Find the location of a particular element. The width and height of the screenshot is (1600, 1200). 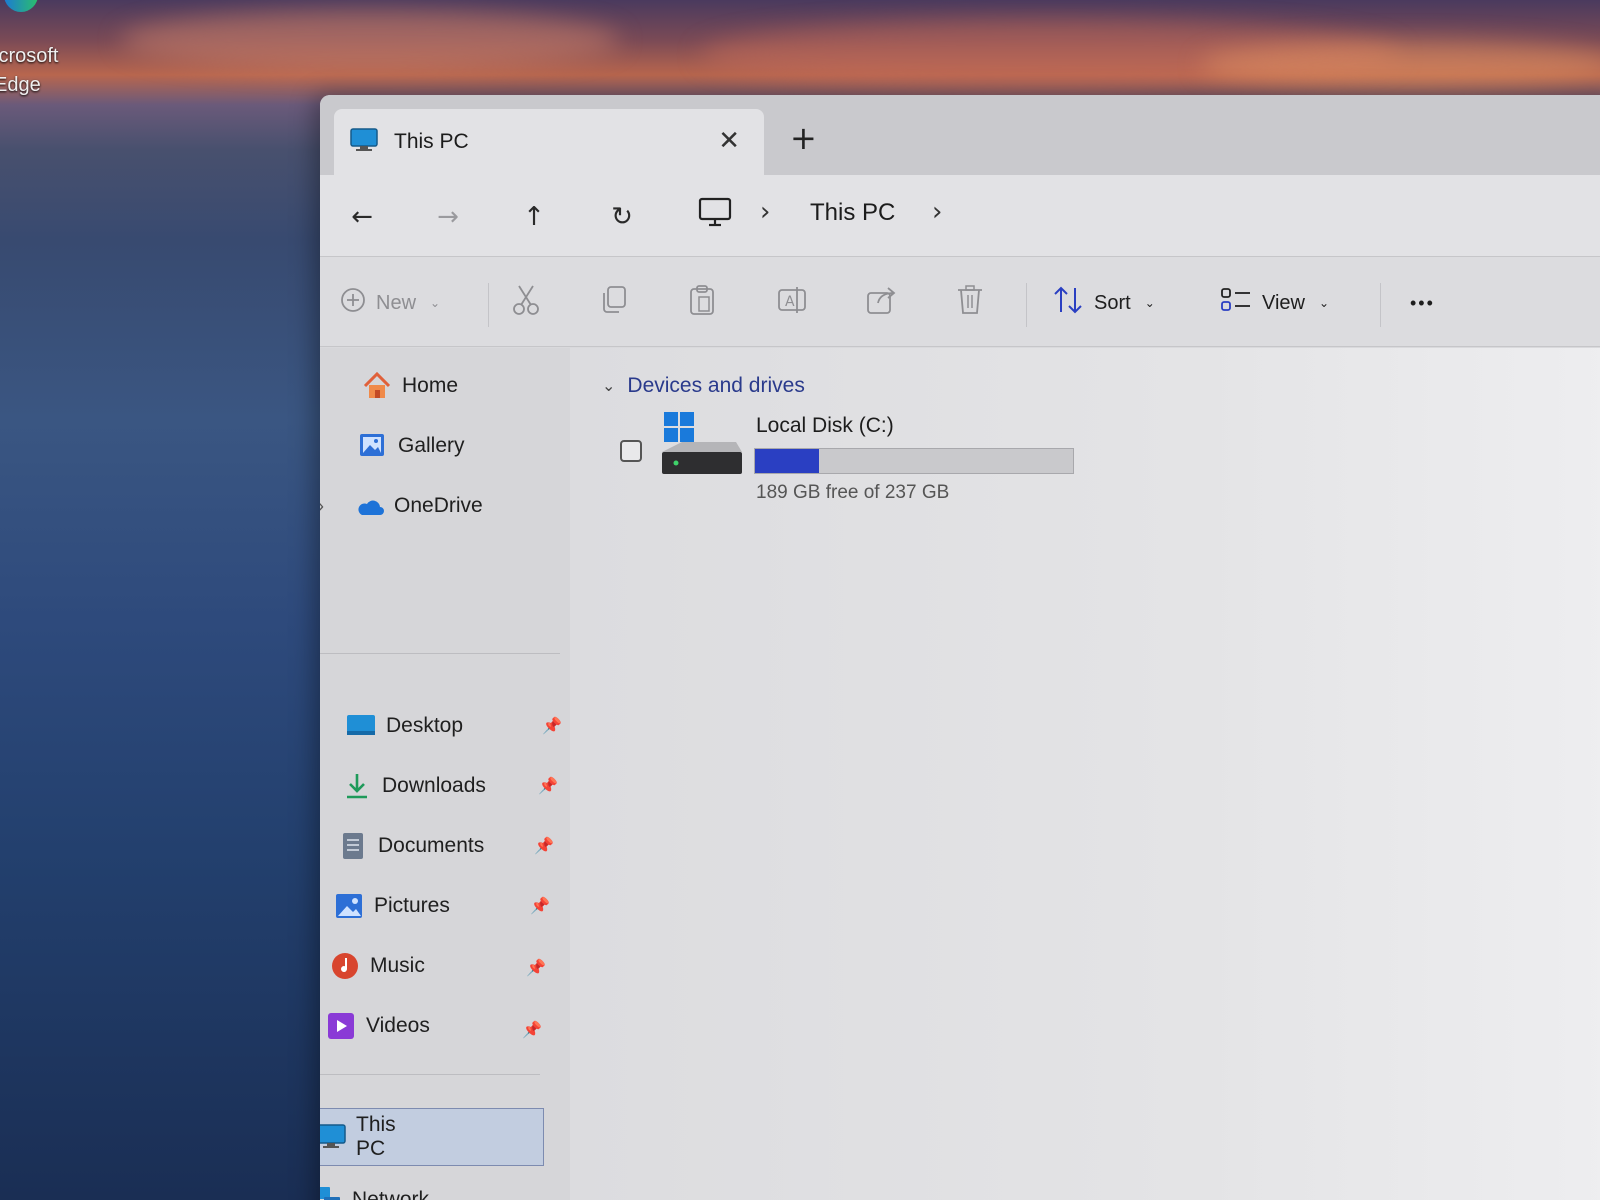

navigation-pane: Home Gallery › OneDrive Desktop 📌 is located at coordinates (445, 774).